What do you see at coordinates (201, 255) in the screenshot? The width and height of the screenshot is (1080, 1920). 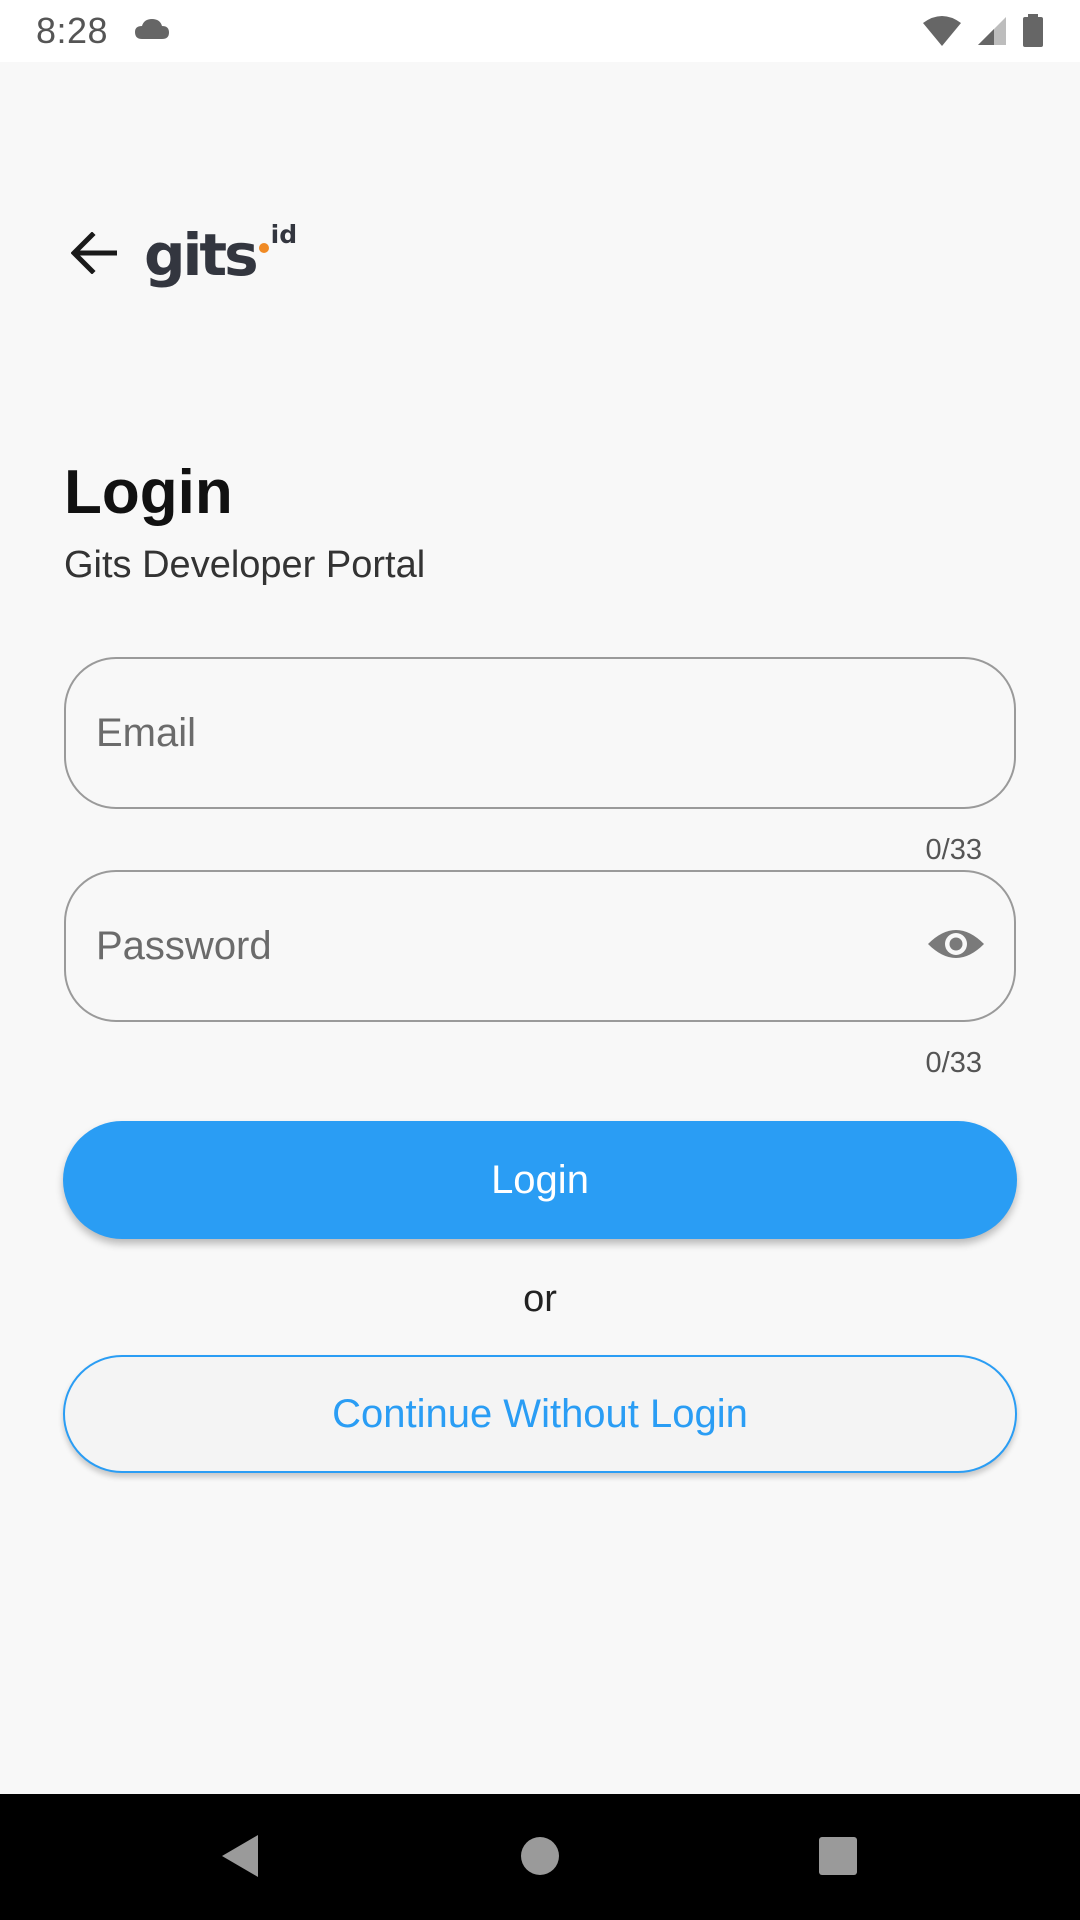 I see `logo-word: gits` at bounding box center [201, 255].